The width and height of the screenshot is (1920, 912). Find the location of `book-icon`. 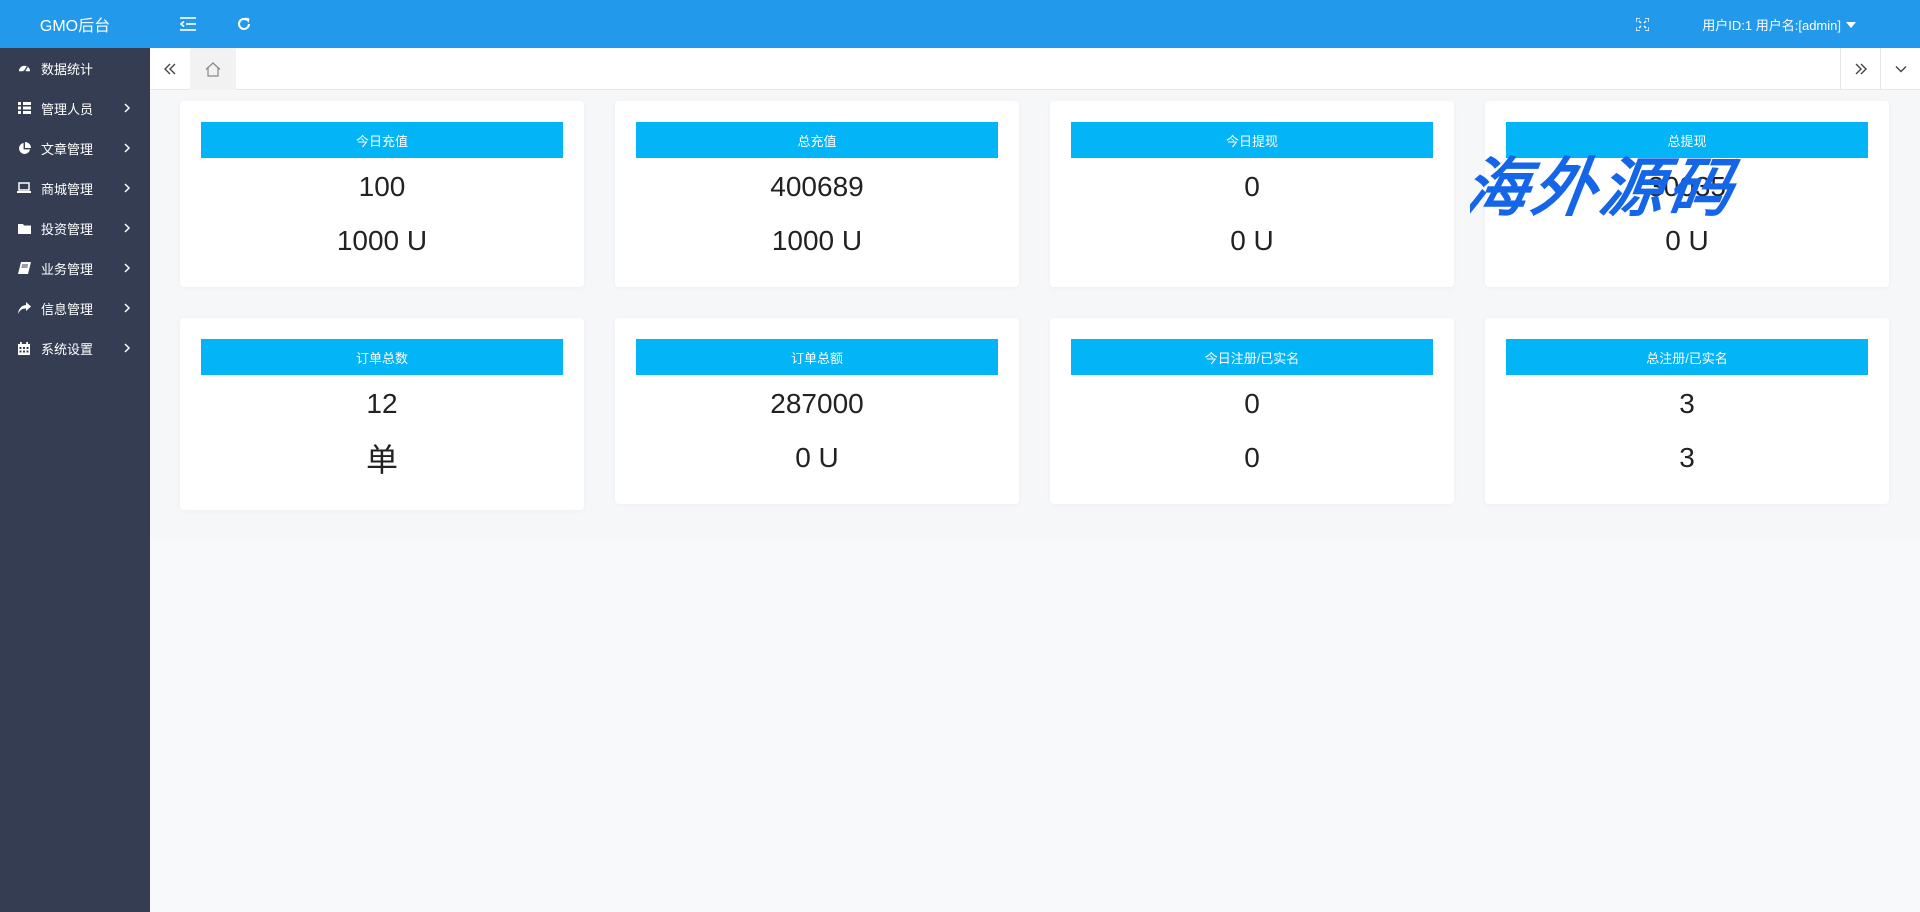

book-icon is located at coordinates (24, 268).